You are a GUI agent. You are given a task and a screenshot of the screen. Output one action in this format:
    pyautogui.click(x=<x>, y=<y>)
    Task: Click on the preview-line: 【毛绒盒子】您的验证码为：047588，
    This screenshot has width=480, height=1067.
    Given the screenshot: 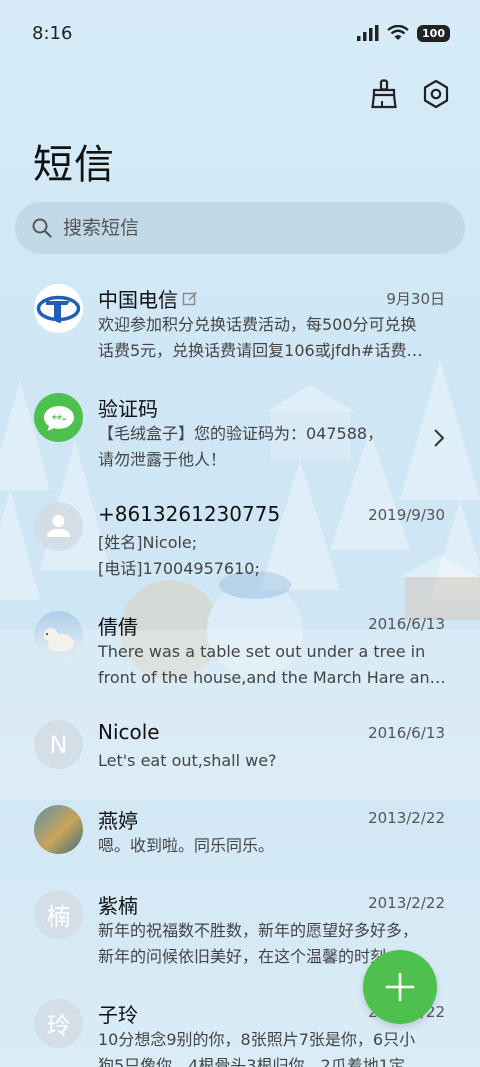 What is the action you would take?
    pyautogui.click(x=241, y=433)
    